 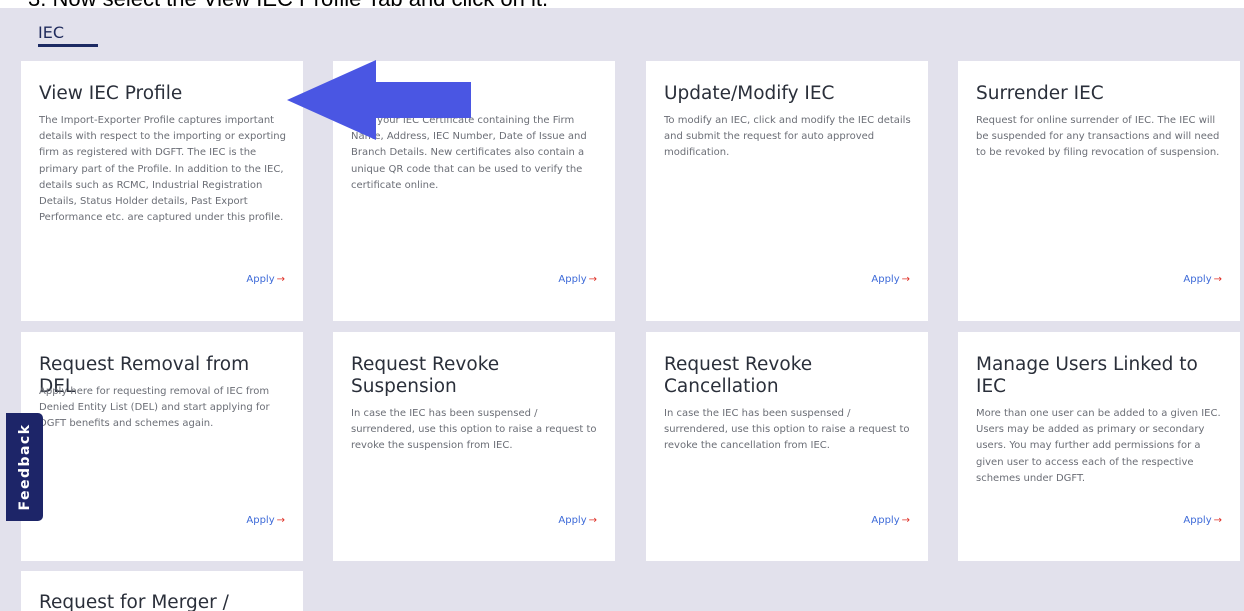 I want to click on feedback-tab: Feedback, so click(x=24, y=467).